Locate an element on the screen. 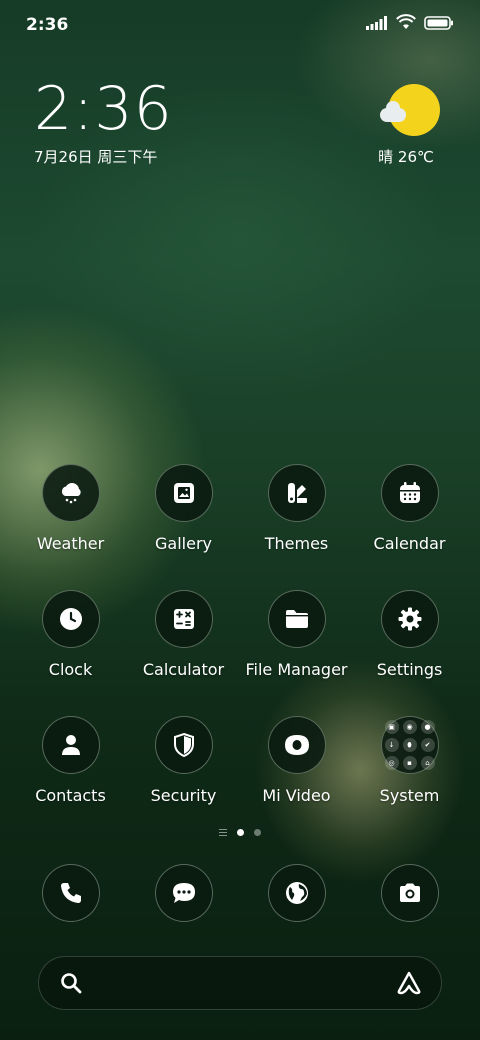 The height and width of the screenshot is (1040, 480). app-contacts: Contacts is located at coordinates (70, 760).